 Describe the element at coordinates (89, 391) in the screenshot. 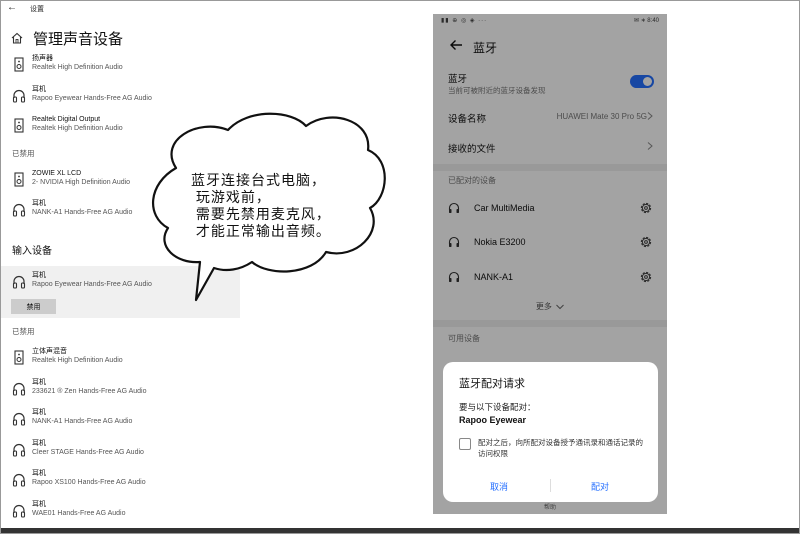

I see `device-driver: 233621 ® Zen Hands-Free AG Audio` at that location.